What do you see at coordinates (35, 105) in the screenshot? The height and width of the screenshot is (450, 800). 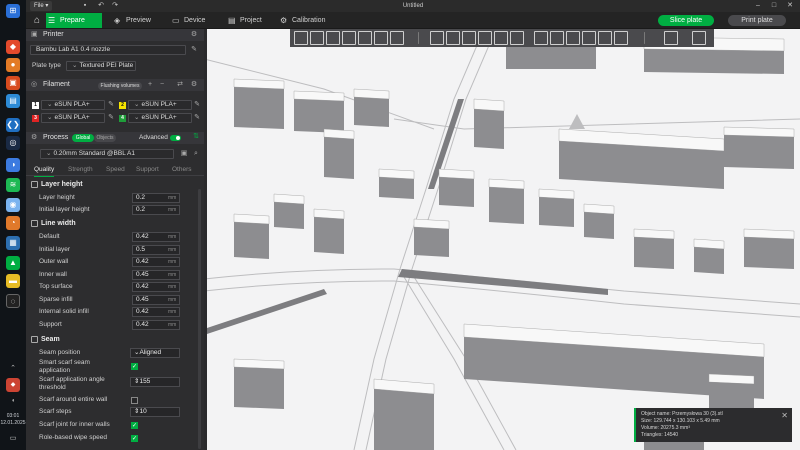 I see `filament-slot-1-swatch: 1` at bounding box center [35, 105].